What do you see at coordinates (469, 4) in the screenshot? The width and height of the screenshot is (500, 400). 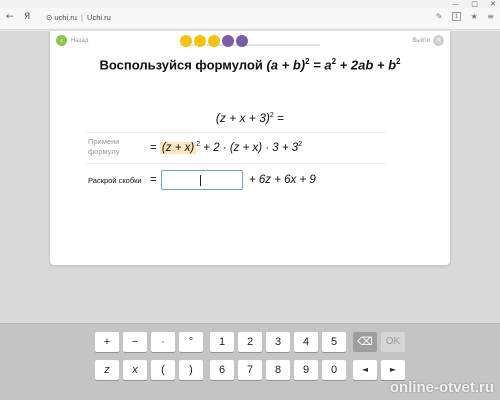 I see `window-controls: — □ ✕` at bounding box center [469, 4].